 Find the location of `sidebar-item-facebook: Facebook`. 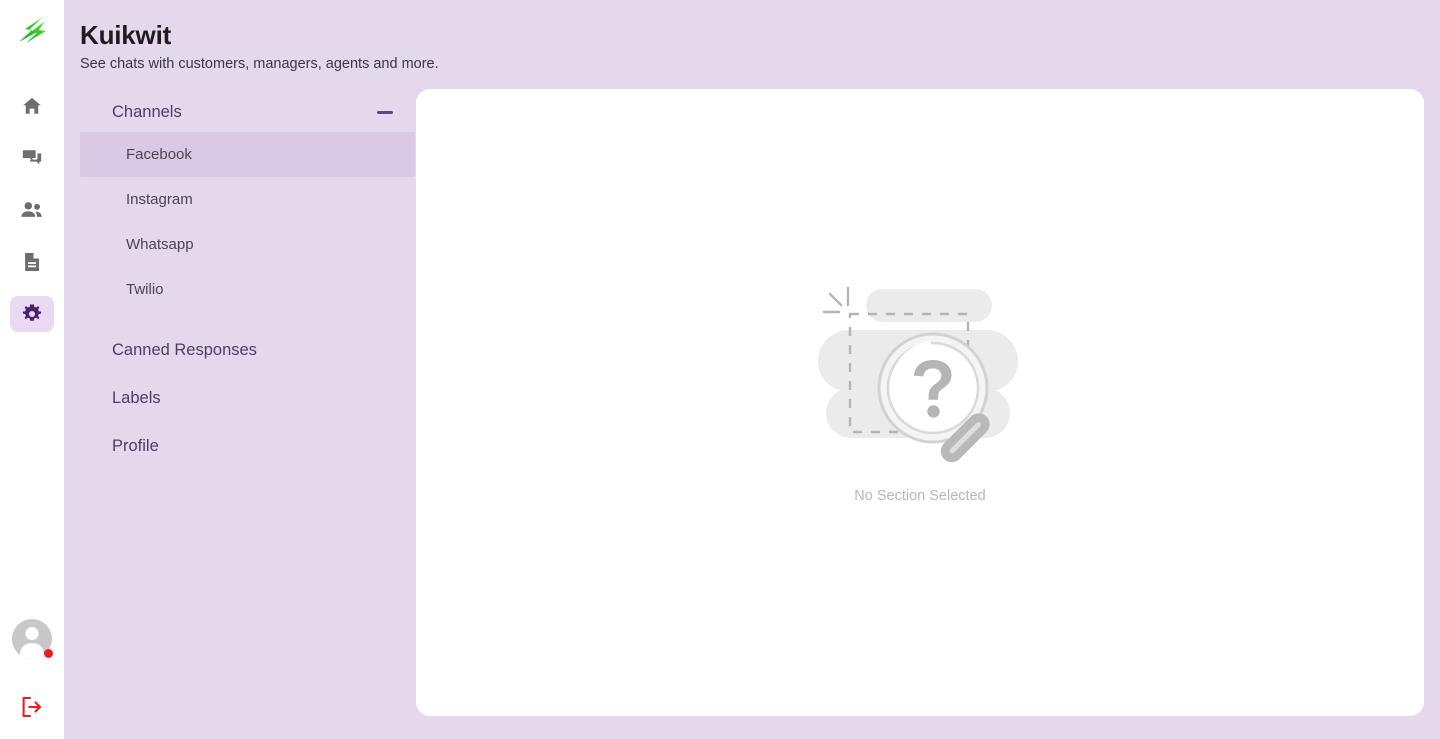

sidebar-item-facebook: Facebook is located at coordinates (247, 154).